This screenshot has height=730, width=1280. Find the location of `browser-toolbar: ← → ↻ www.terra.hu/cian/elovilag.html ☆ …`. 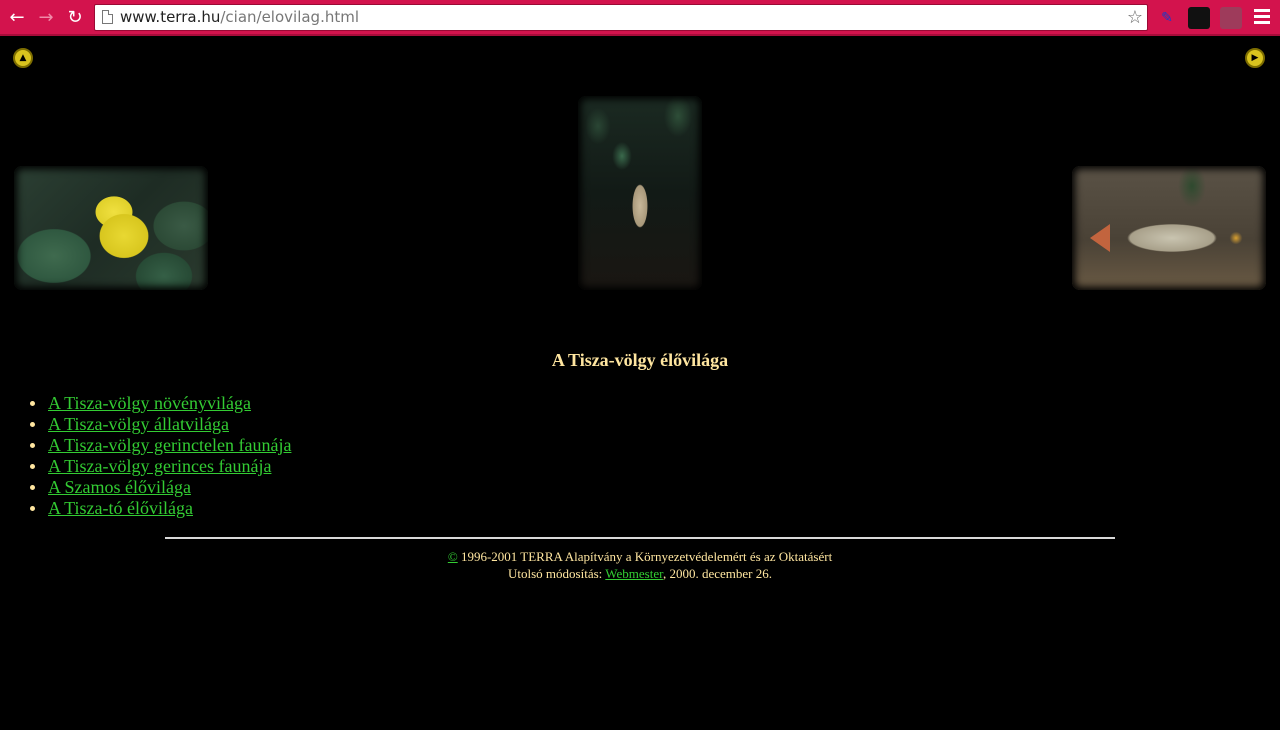

browser-toolbar: ← → ↻ www.terra.hu/cian/elovilag.html ☆ … is located at coordinates (640, 18).